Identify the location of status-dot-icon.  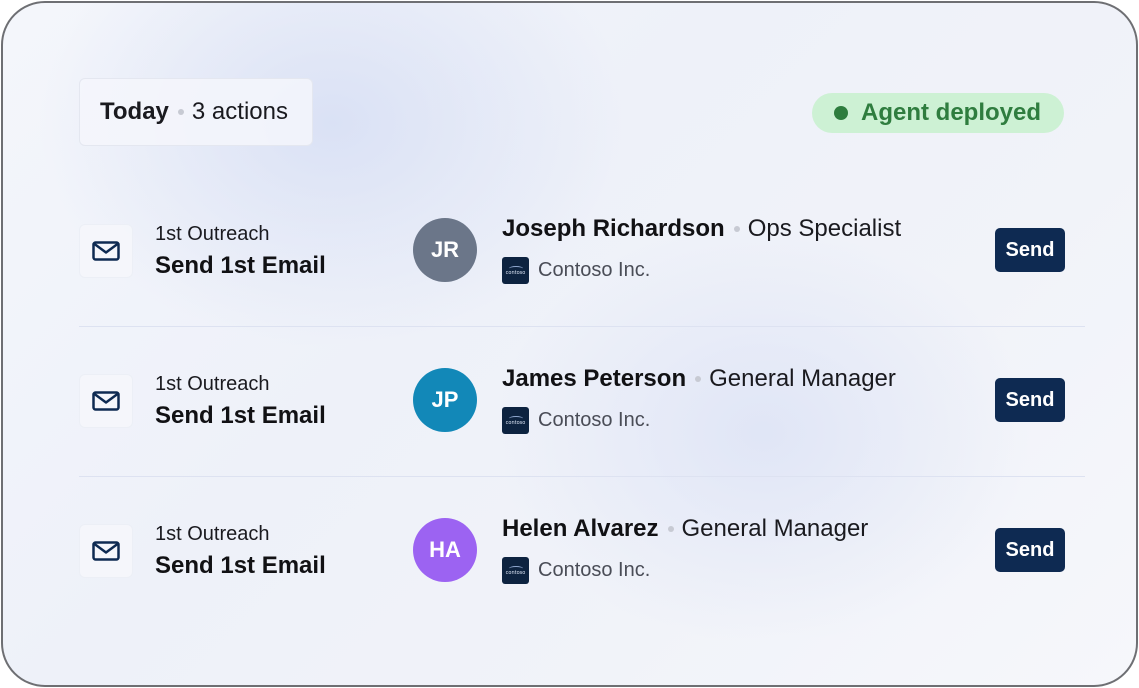
(841, 113).